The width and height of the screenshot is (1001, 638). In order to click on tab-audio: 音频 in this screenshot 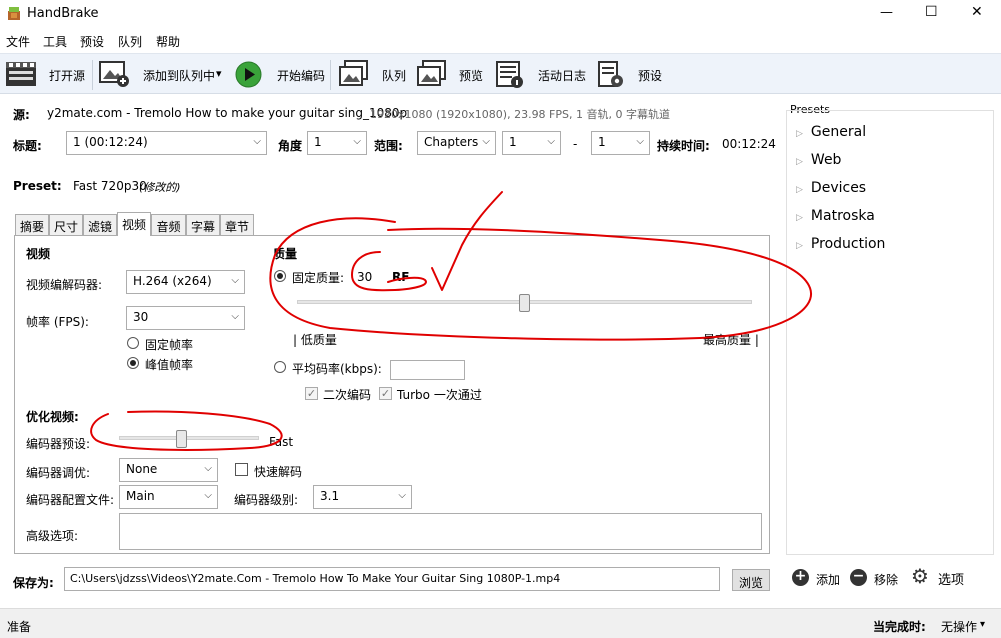, I will do `click(168, 224)`.